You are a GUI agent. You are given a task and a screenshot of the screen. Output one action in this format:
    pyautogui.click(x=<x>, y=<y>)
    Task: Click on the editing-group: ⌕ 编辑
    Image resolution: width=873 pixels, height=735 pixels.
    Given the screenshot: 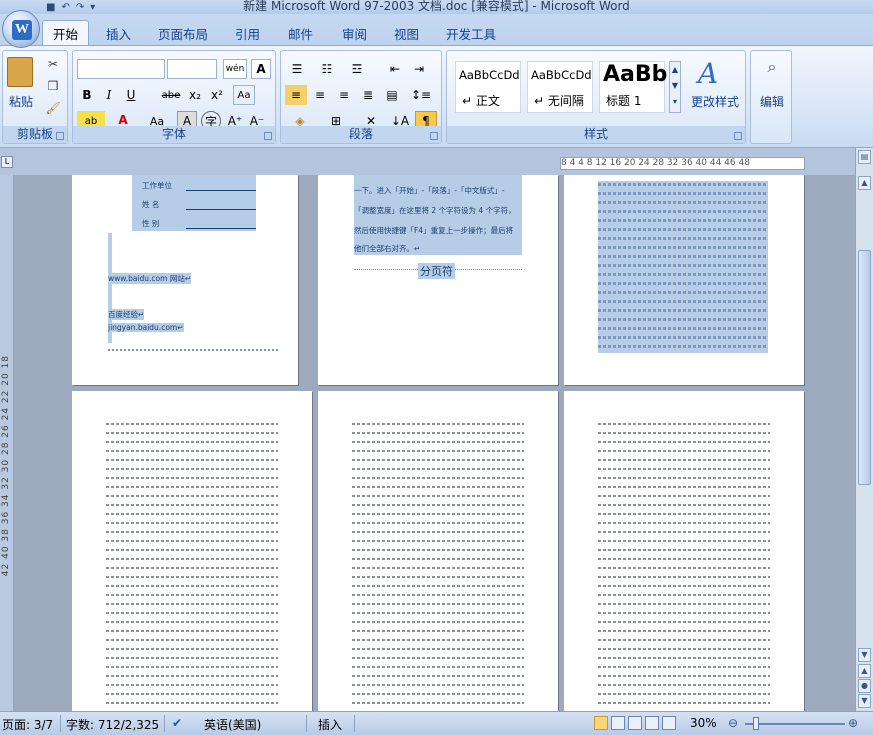 What is the action you would take?
    pyautogui.click(x=771, y=97)
    